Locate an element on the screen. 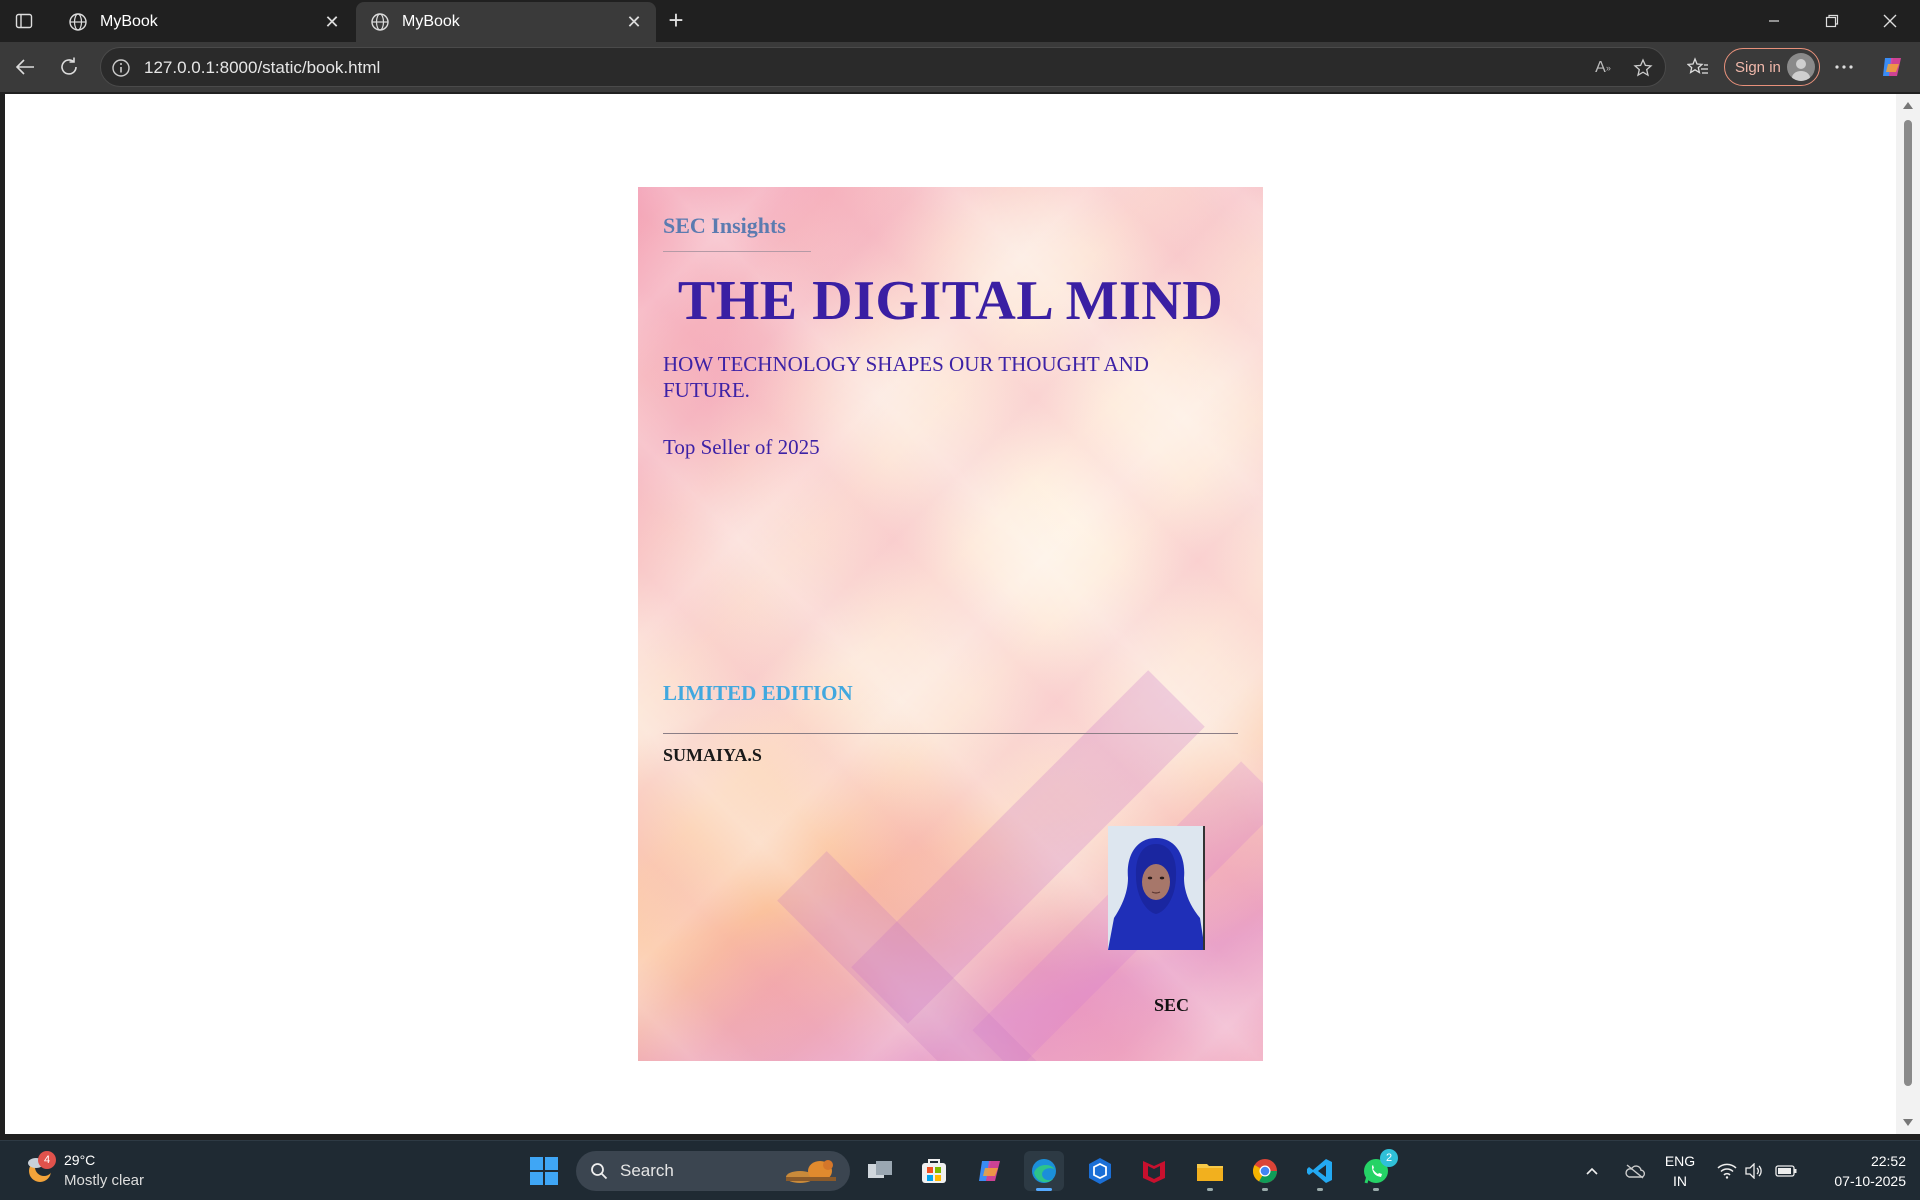  read-aloud-icon: A» is located at coordinates (1603, 68).